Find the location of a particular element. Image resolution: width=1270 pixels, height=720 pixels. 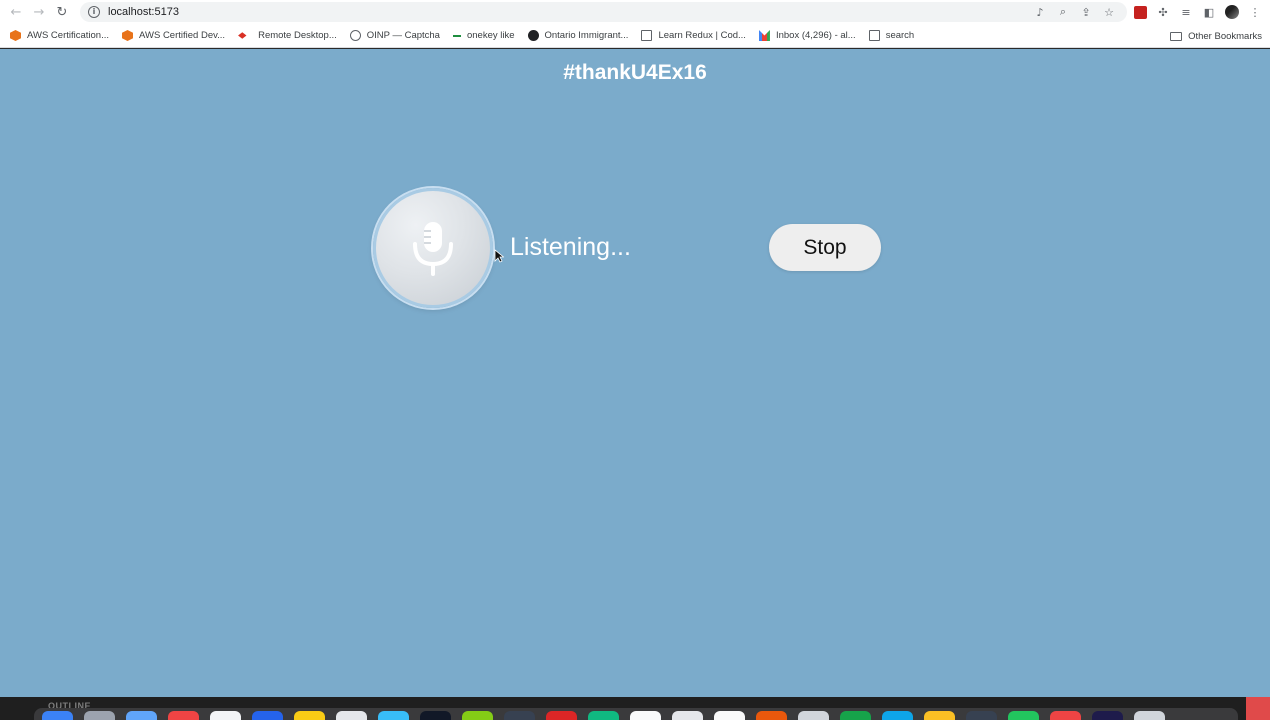

os-dock is located at coordinates (636, 714).